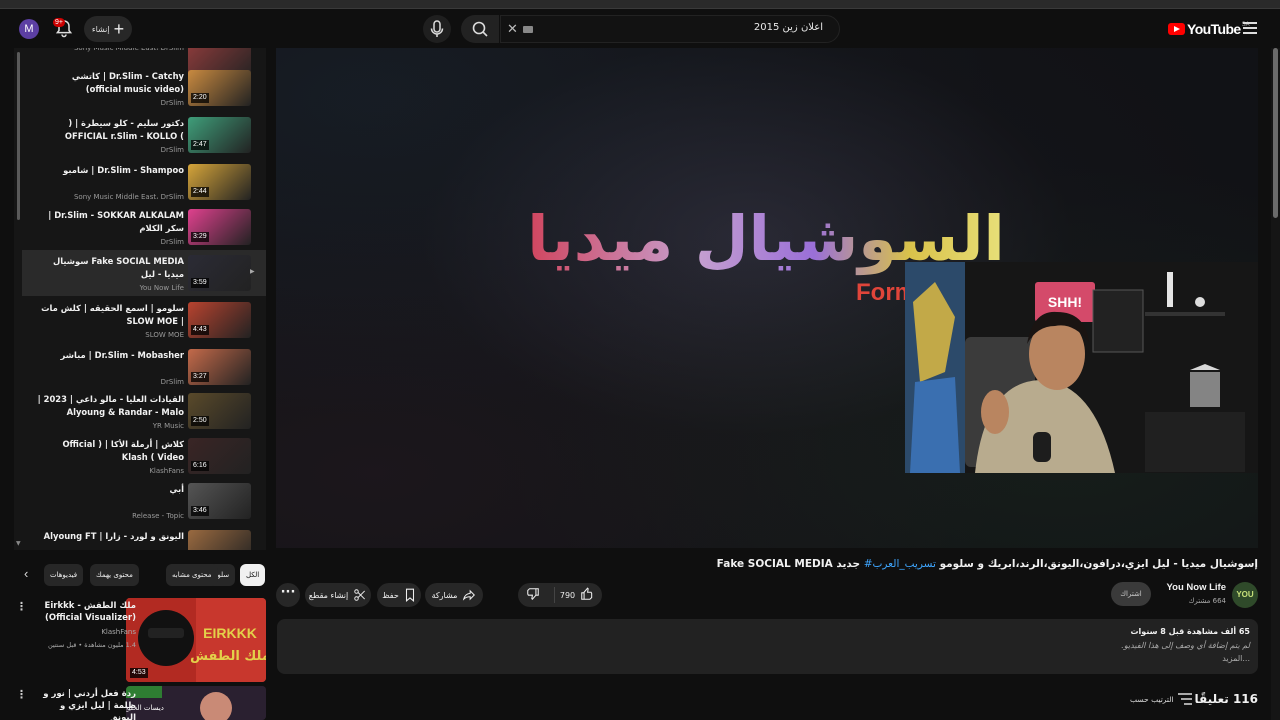 This screenshot has height=720, width=1280. Describe the element at coordinates (161, 288) in the screenshot. I see `playlist-item-channel: You Now Life` at that location.